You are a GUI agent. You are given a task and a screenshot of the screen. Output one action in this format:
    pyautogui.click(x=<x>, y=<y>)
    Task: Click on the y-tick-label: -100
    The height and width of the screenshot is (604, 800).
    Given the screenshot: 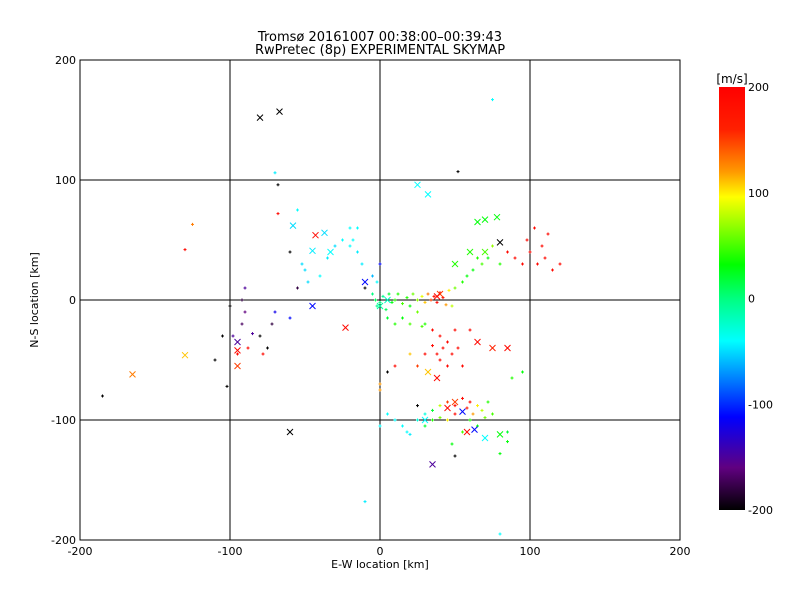 What is the action you would take?
    pyautogui.click(x=63, y=420)
    